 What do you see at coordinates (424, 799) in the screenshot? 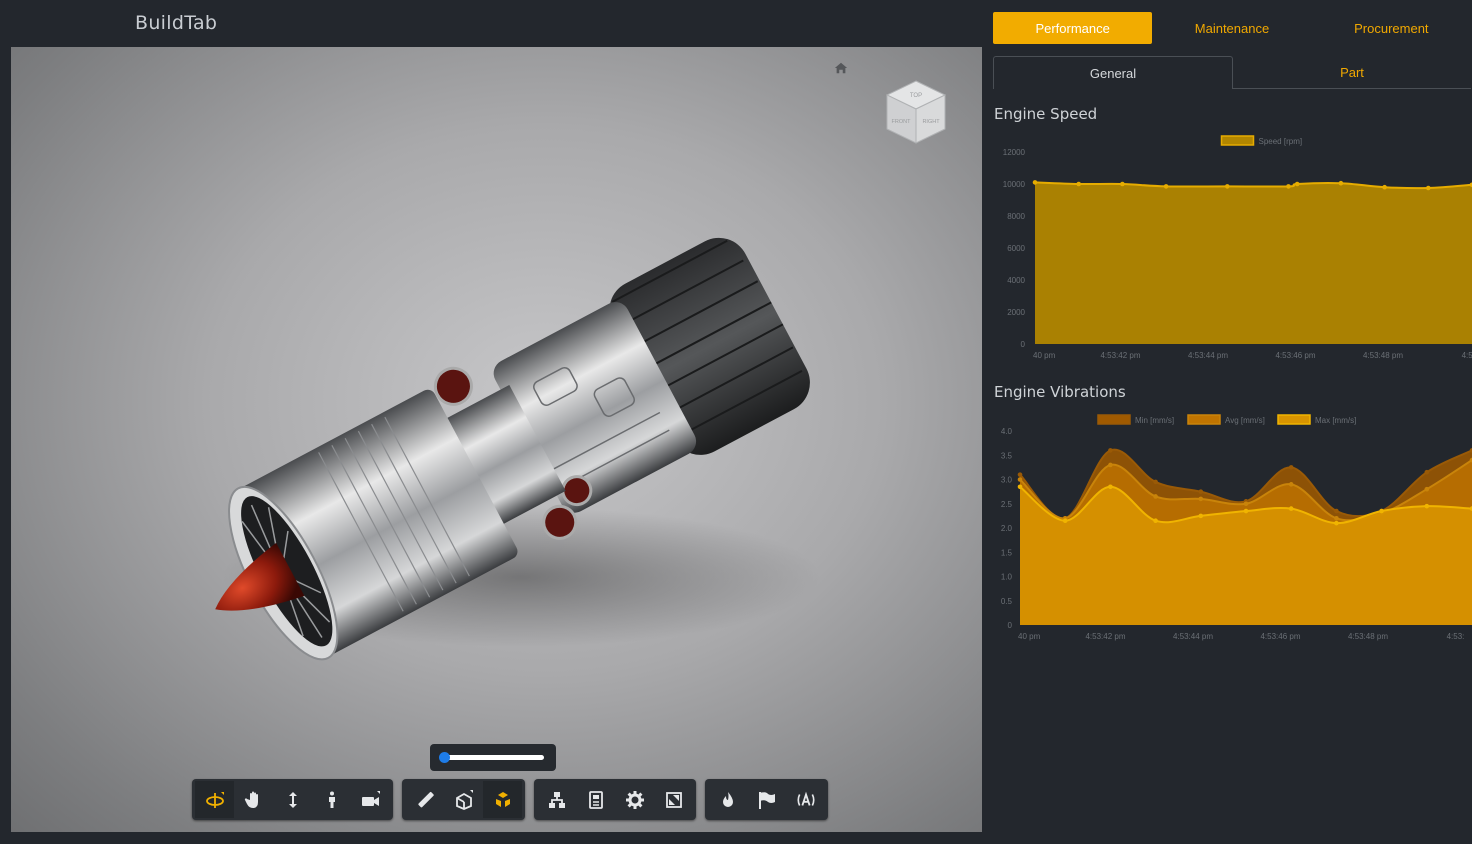
I see `measure-icon` at bounding box center [424, 799].